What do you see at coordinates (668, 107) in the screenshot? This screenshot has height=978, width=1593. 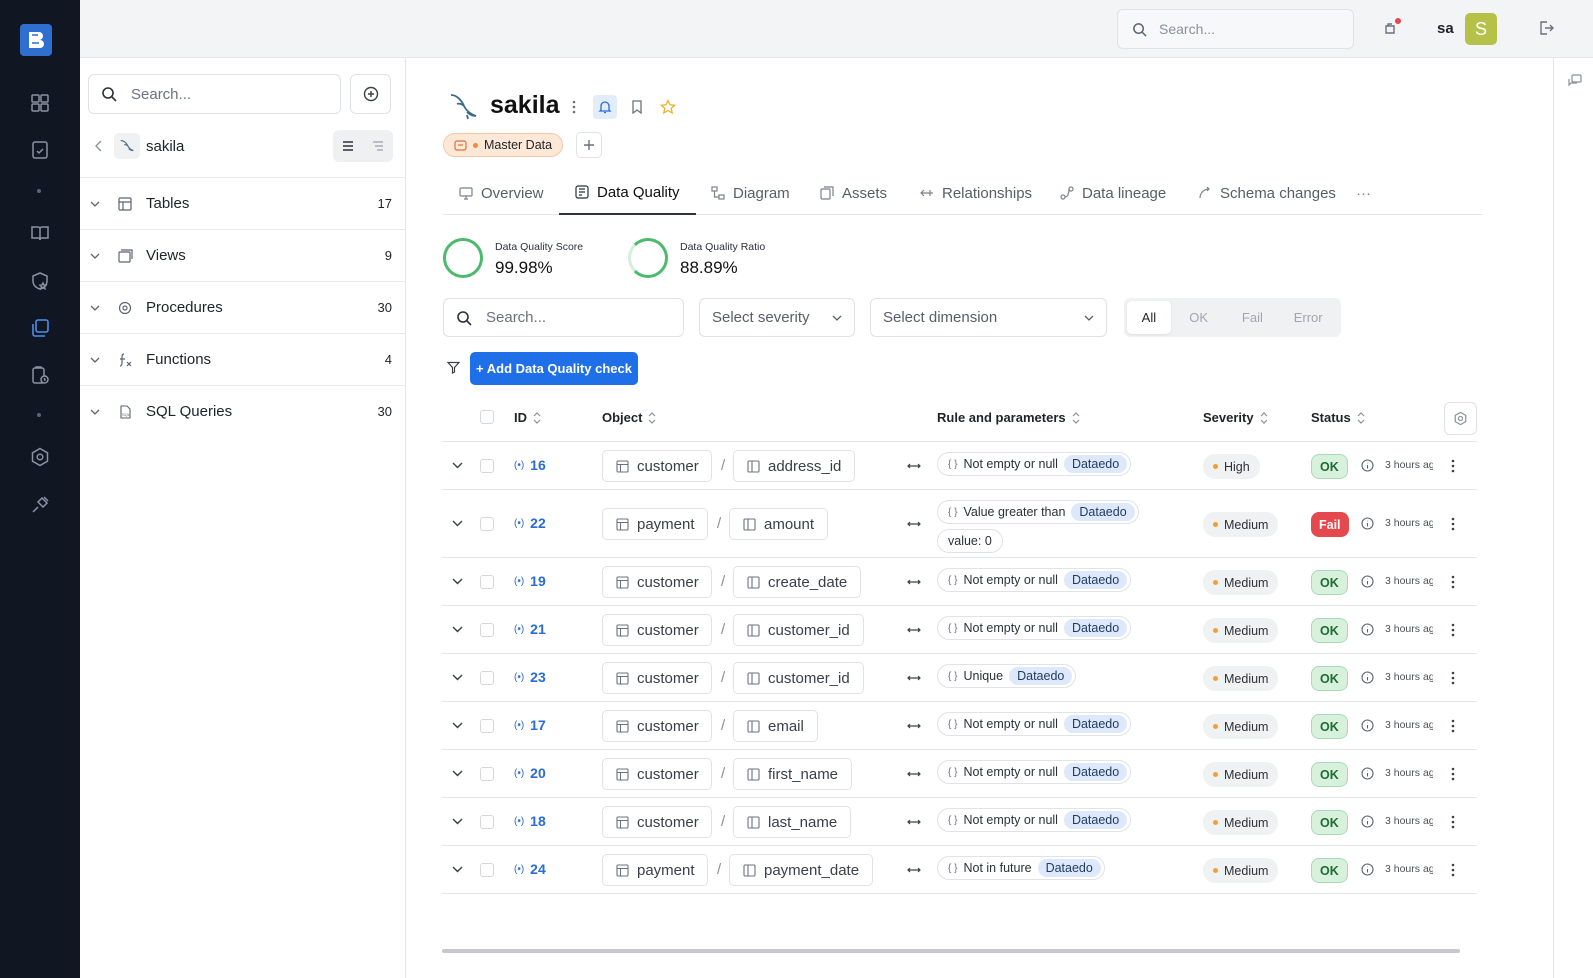 I see `star-icon` at bounding box center [668, 107].